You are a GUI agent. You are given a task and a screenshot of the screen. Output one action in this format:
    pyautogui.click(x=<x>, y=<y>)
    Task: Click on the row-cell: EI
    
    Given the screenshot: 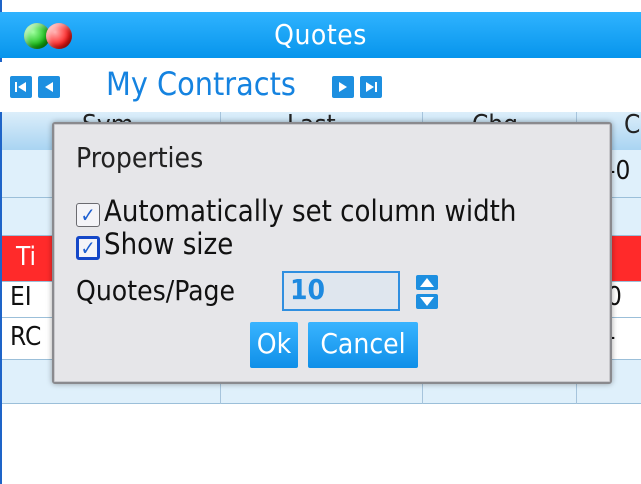 What is the action you would take?
    pyautogui.click(x=21, y=297)
    